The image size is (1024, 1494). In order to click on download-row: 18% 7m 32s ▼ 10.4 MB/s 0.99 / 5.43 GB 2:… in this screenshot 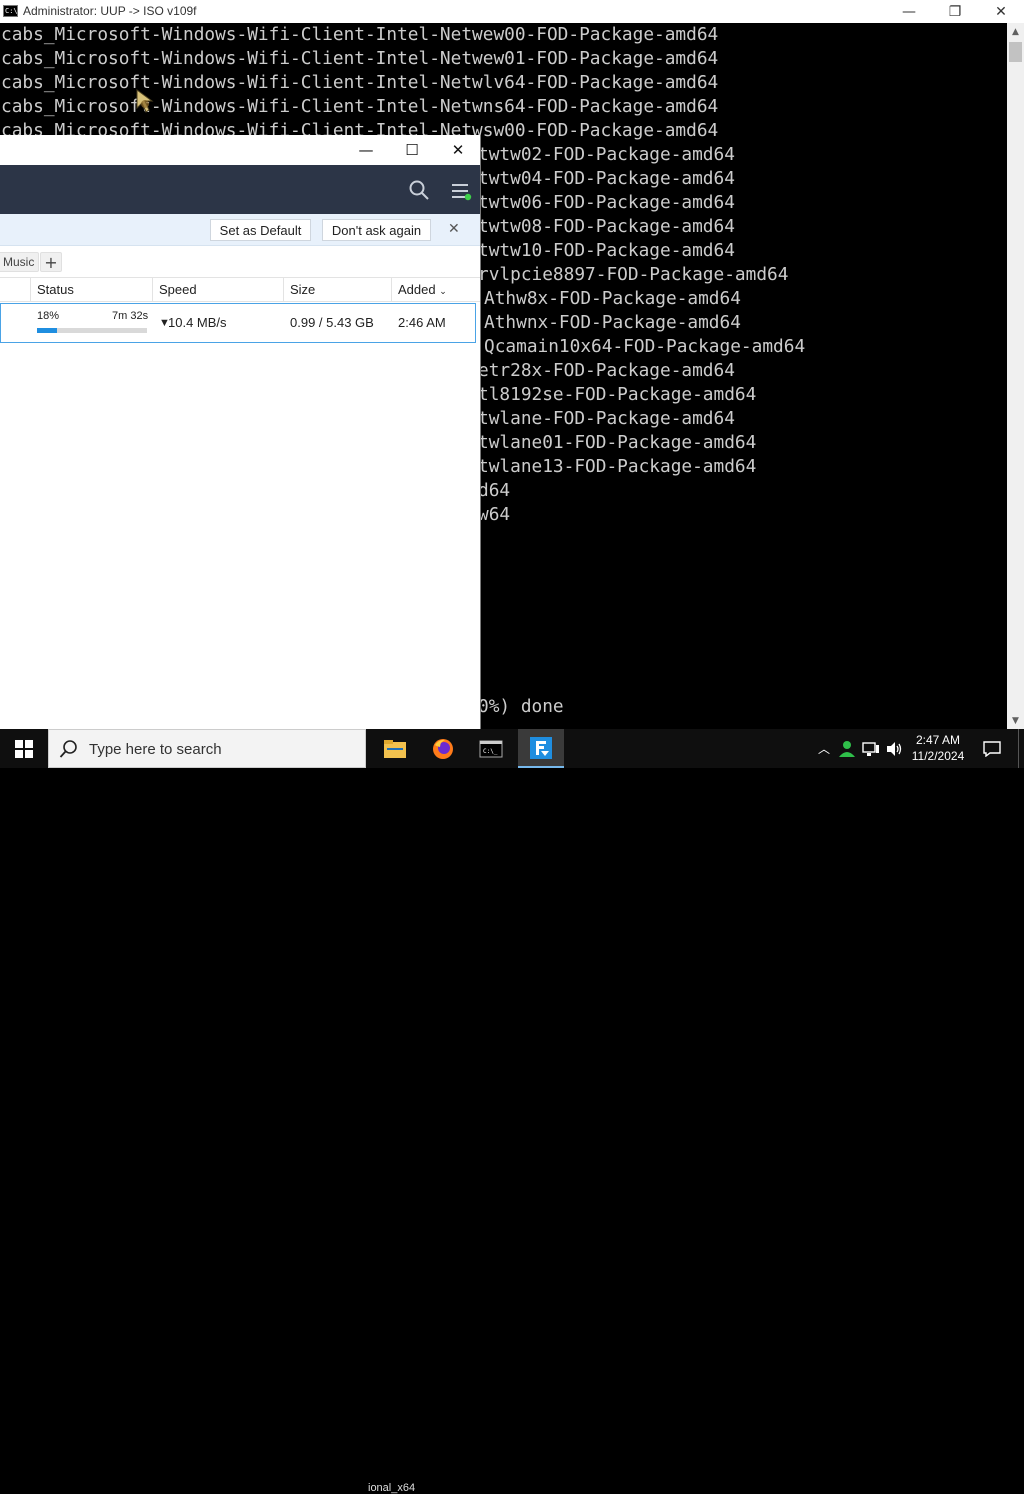, I will do `click(238, 323)`.